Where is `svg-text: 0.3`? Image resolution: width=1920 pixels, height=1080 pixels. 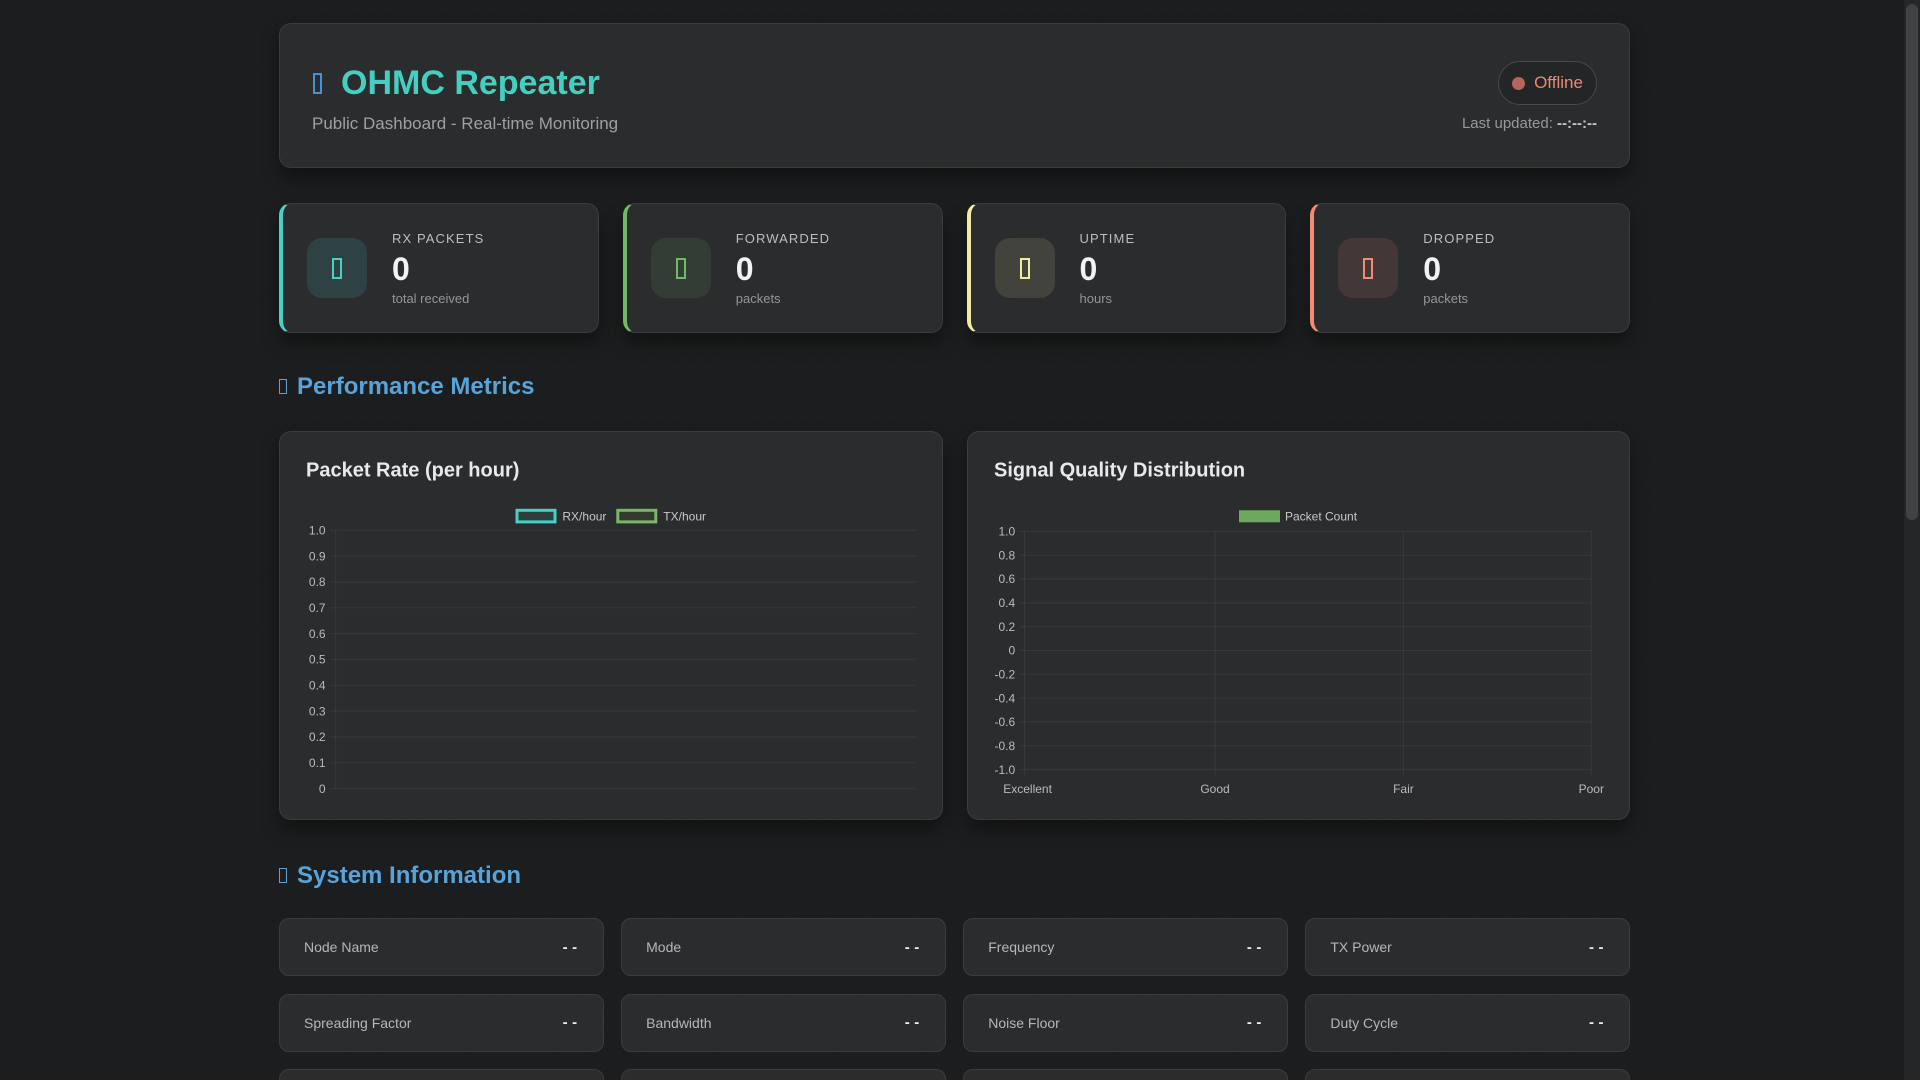
svg-text: 0.3 is located at coordinates (317, 711).